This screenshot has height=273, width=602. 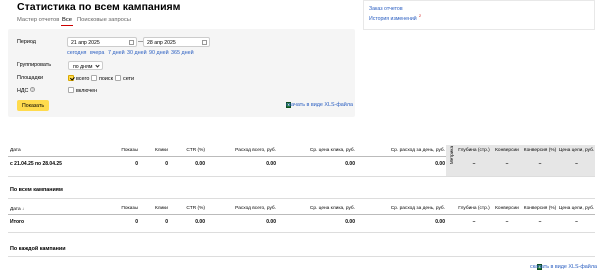 What do you see at coordinates (386, 9) in the screenshot?
I see `order-reports-link: Заказ отчетов` at bounding box center [386, 9].